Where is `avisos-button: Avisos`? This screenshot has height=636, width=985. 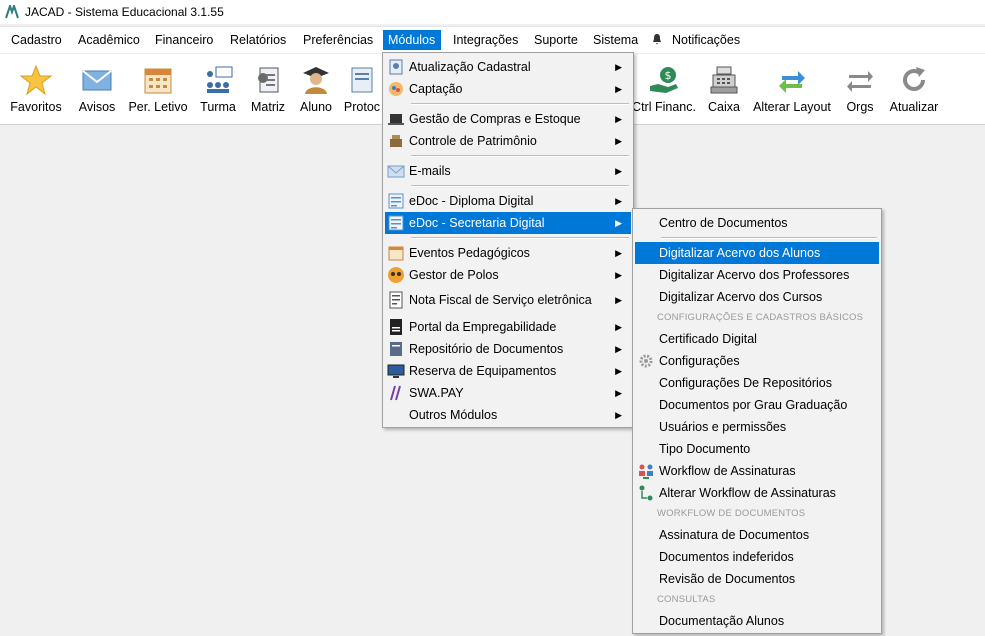
avisos-button: Avisos is located at coordinates (97, 89).